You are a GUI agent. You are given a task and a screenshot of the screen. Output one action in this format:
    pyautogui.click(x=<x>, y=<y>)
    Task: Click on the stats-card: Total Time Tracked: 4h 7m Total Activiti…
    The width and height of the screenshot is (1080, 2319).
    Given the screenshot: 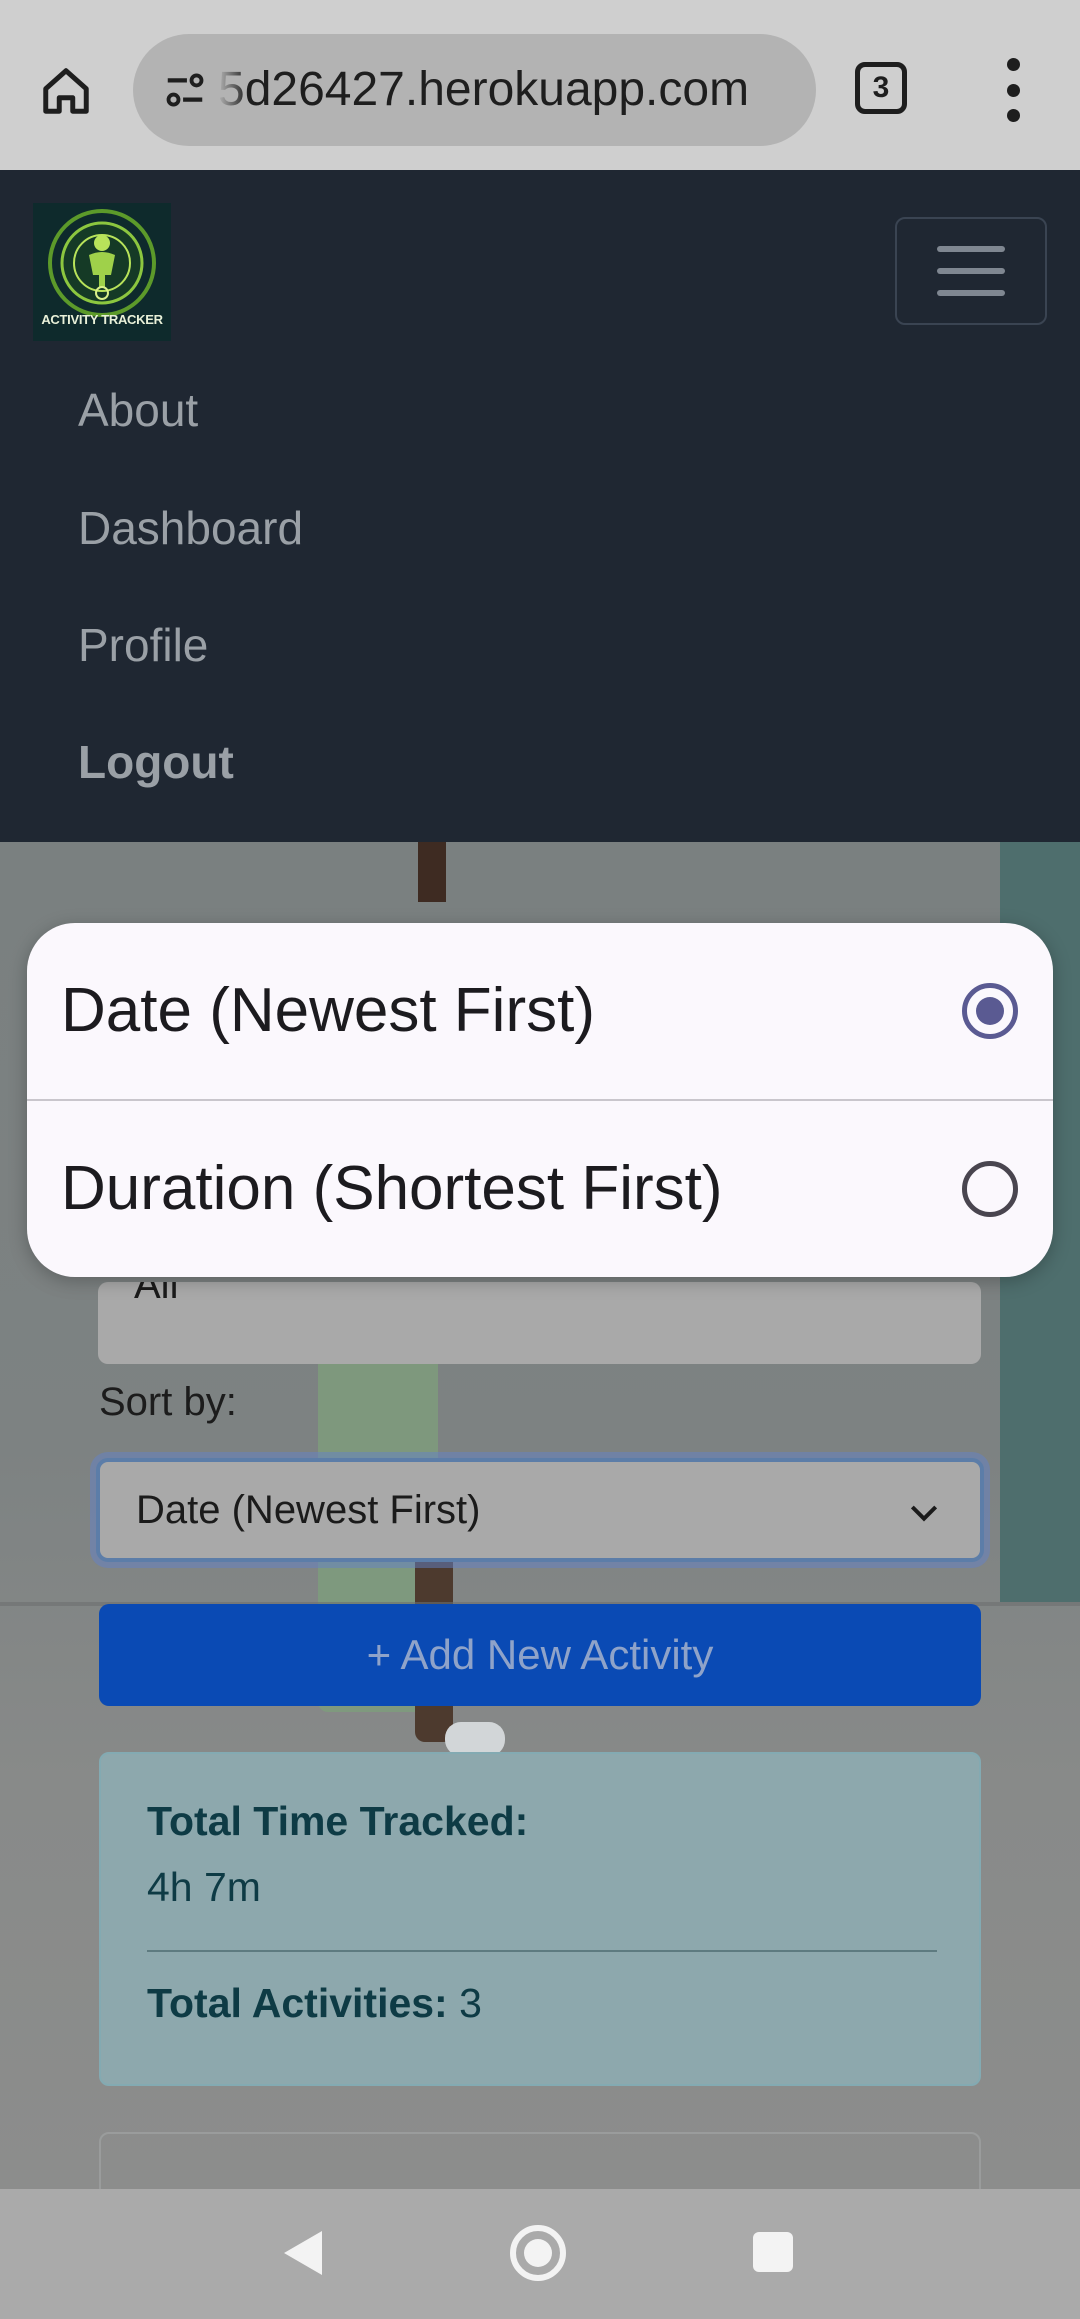 What is the action you would take?
    pyautogui.click(x=540, y=1919)
    